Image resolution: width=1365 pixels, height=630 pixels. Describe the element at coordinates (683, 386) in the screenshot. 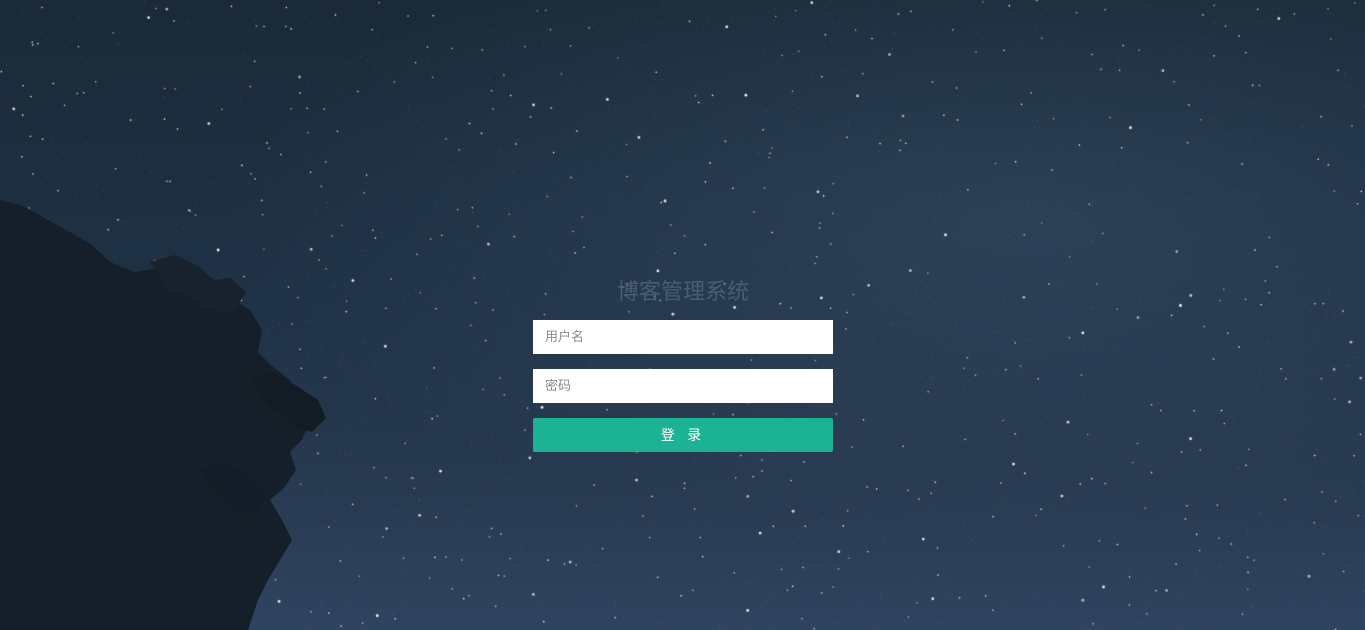

I see `password-input` at that location.